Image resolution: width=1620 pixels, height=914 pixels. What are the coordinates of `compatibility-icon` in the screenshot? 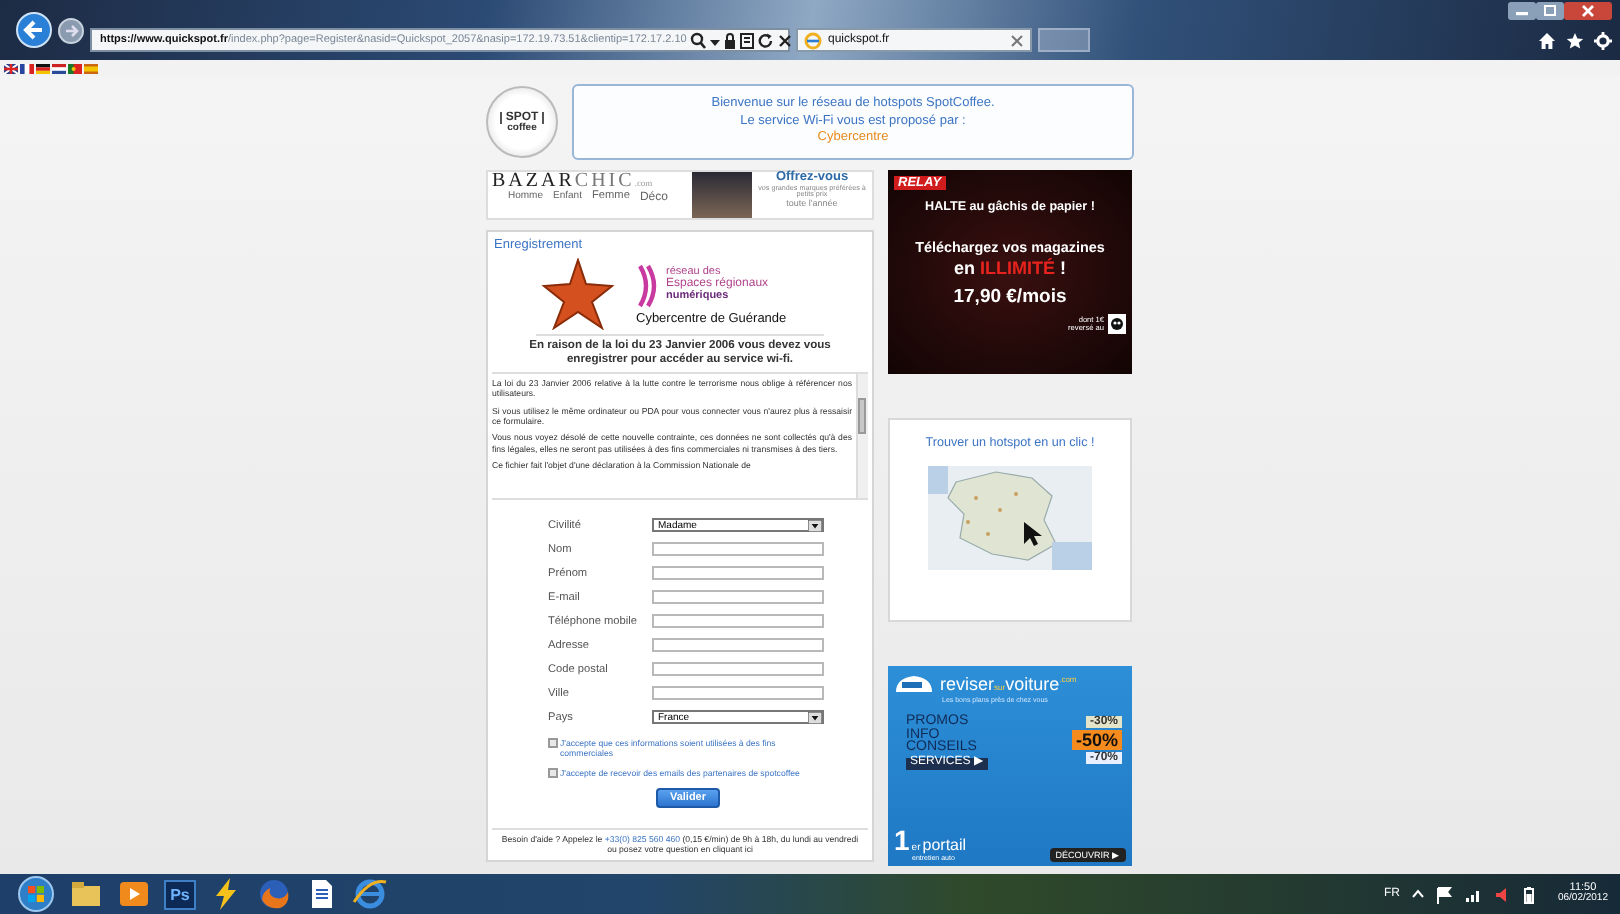 It's located at (747, 40).